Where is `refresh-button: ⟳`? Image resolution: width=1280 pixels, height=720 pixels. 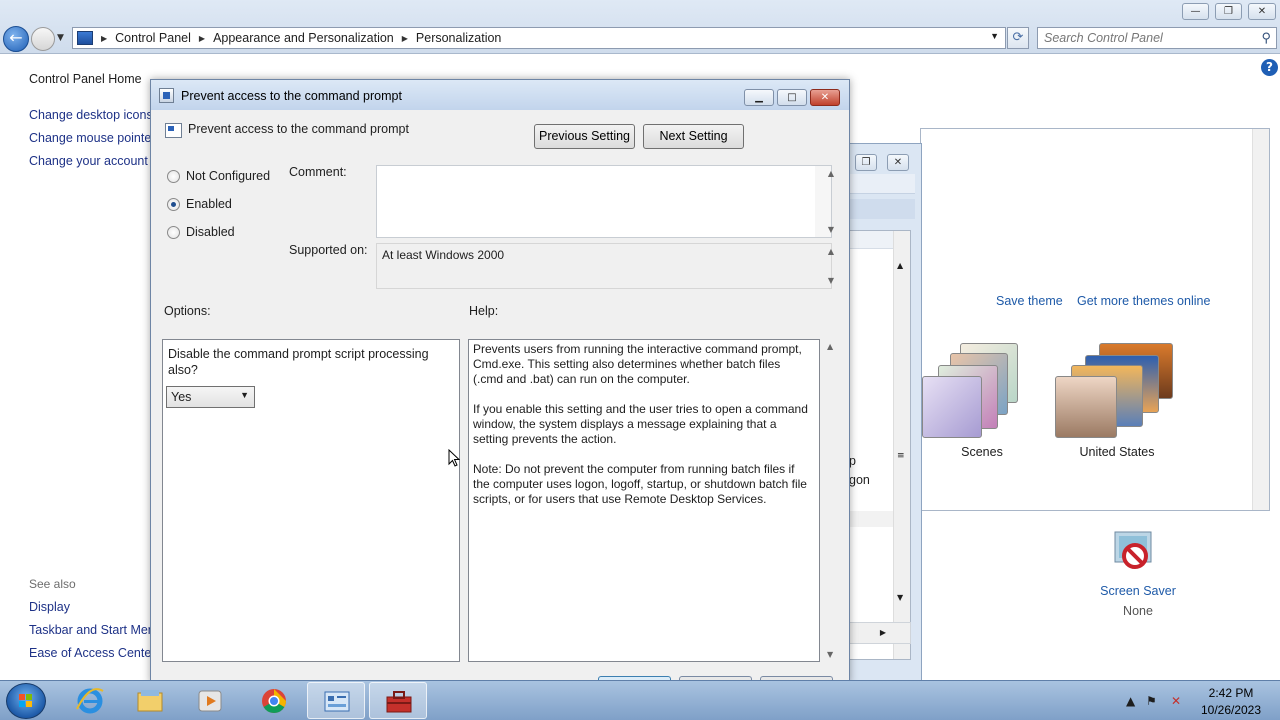 refresh-button: ⟳ is located at coordinates (1018, 38).